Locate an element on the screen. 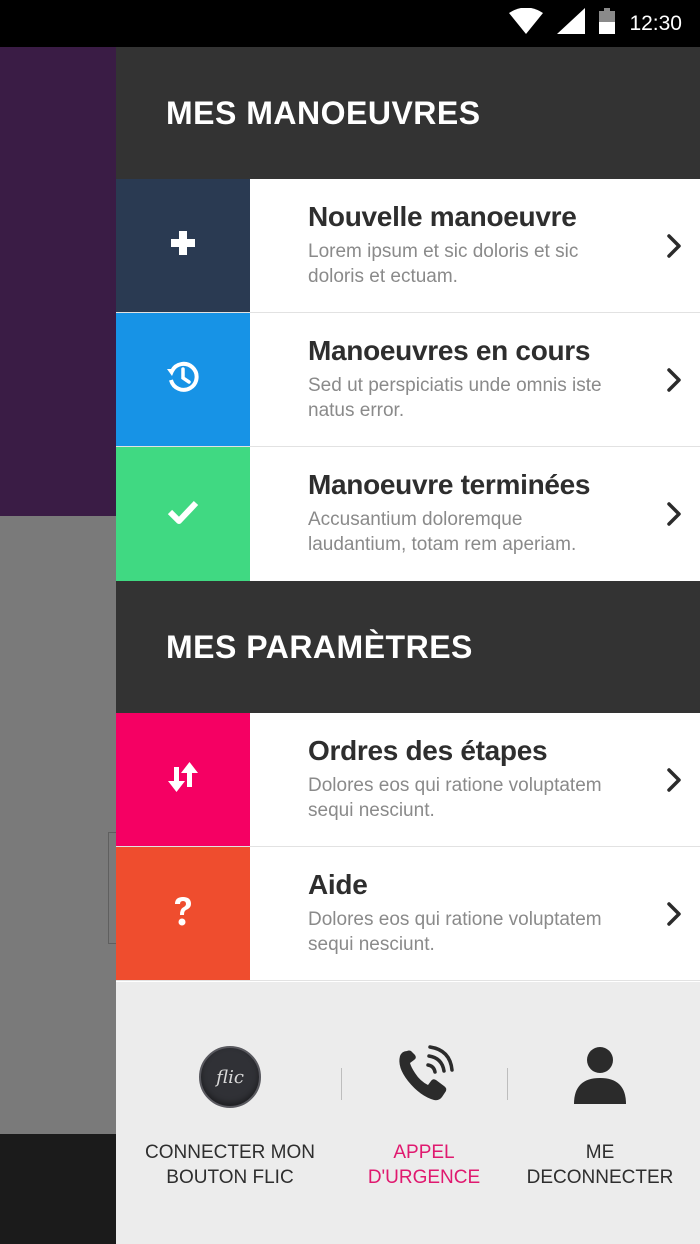 Image resolution: width=700 pixels, height=1244 pixels. plus-icon is located at coordinates (183, 245).